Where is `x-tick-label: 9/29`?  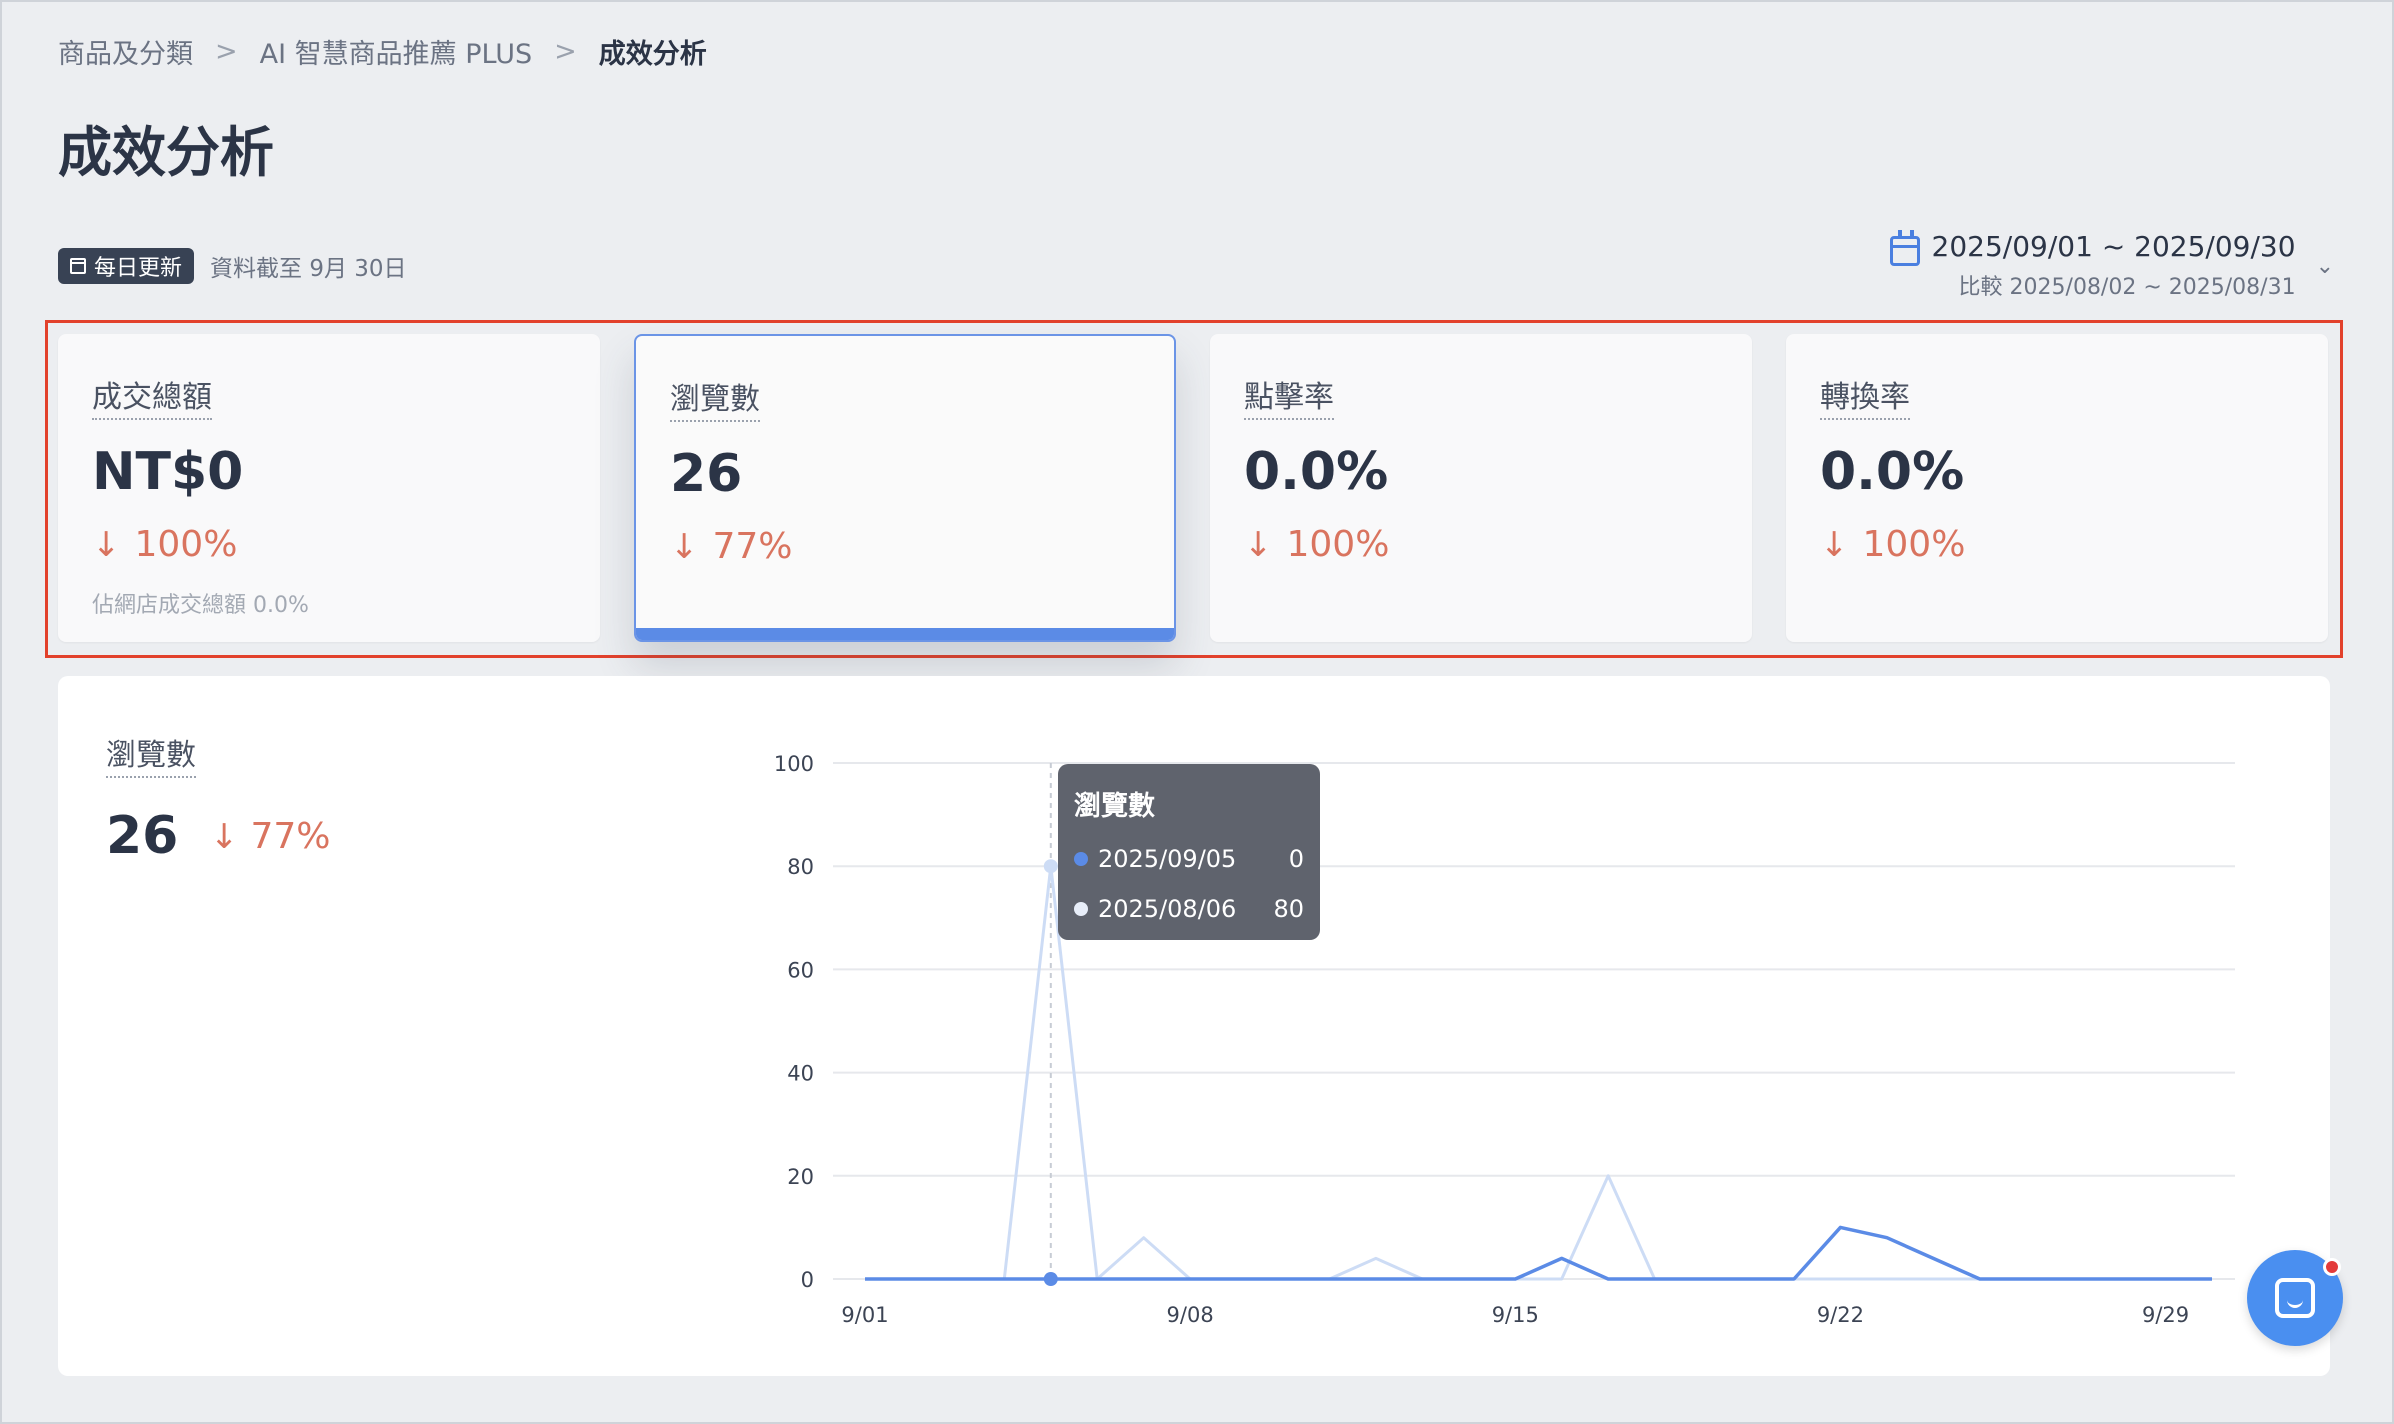
x-tick-label: 9/29 is located at coordinates (2165, 1315).